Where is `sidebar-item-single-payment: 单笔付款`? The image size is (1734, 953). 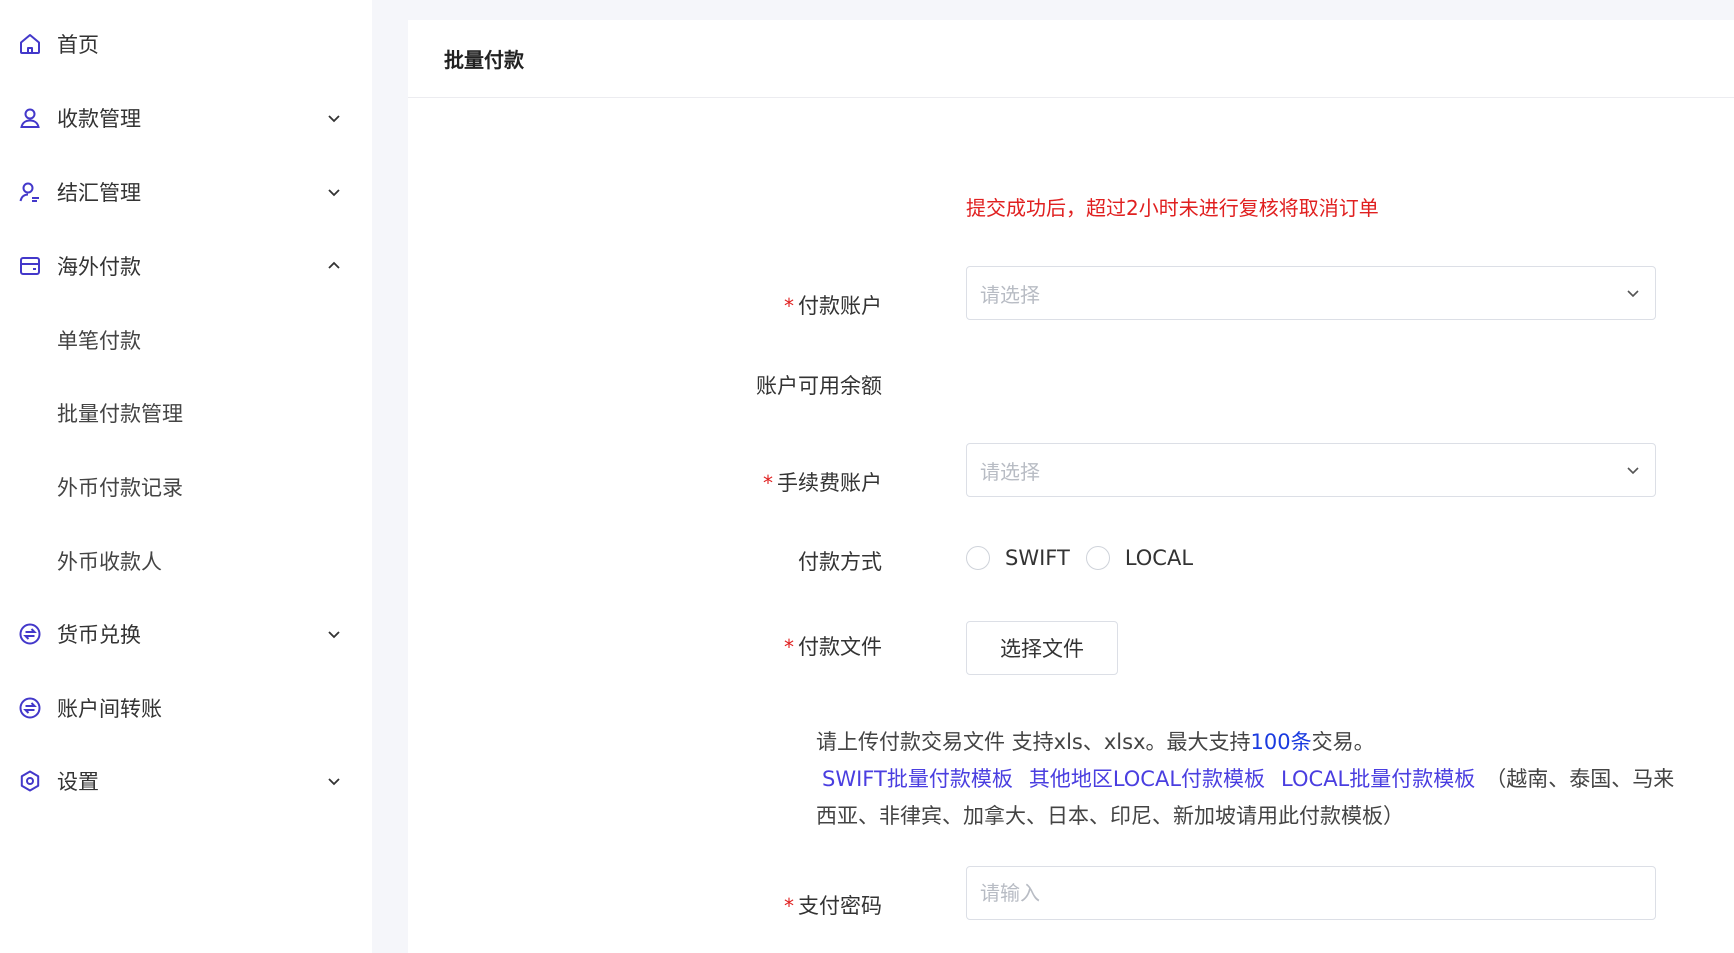
sidebar-item-single-payment: 单笔付款 is located at coordinates (186, 340).